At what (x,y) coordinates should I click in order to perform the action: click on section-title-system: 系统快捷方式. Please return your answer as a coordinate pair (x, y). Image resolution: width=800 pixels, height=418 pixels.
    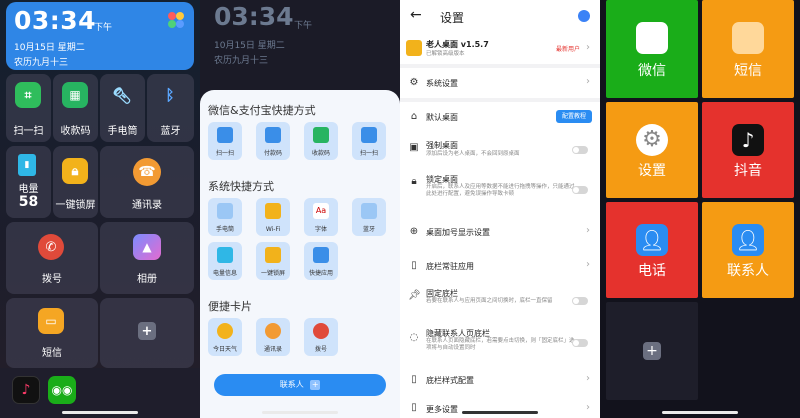
    Looking at the image, I should click on (241, 186).